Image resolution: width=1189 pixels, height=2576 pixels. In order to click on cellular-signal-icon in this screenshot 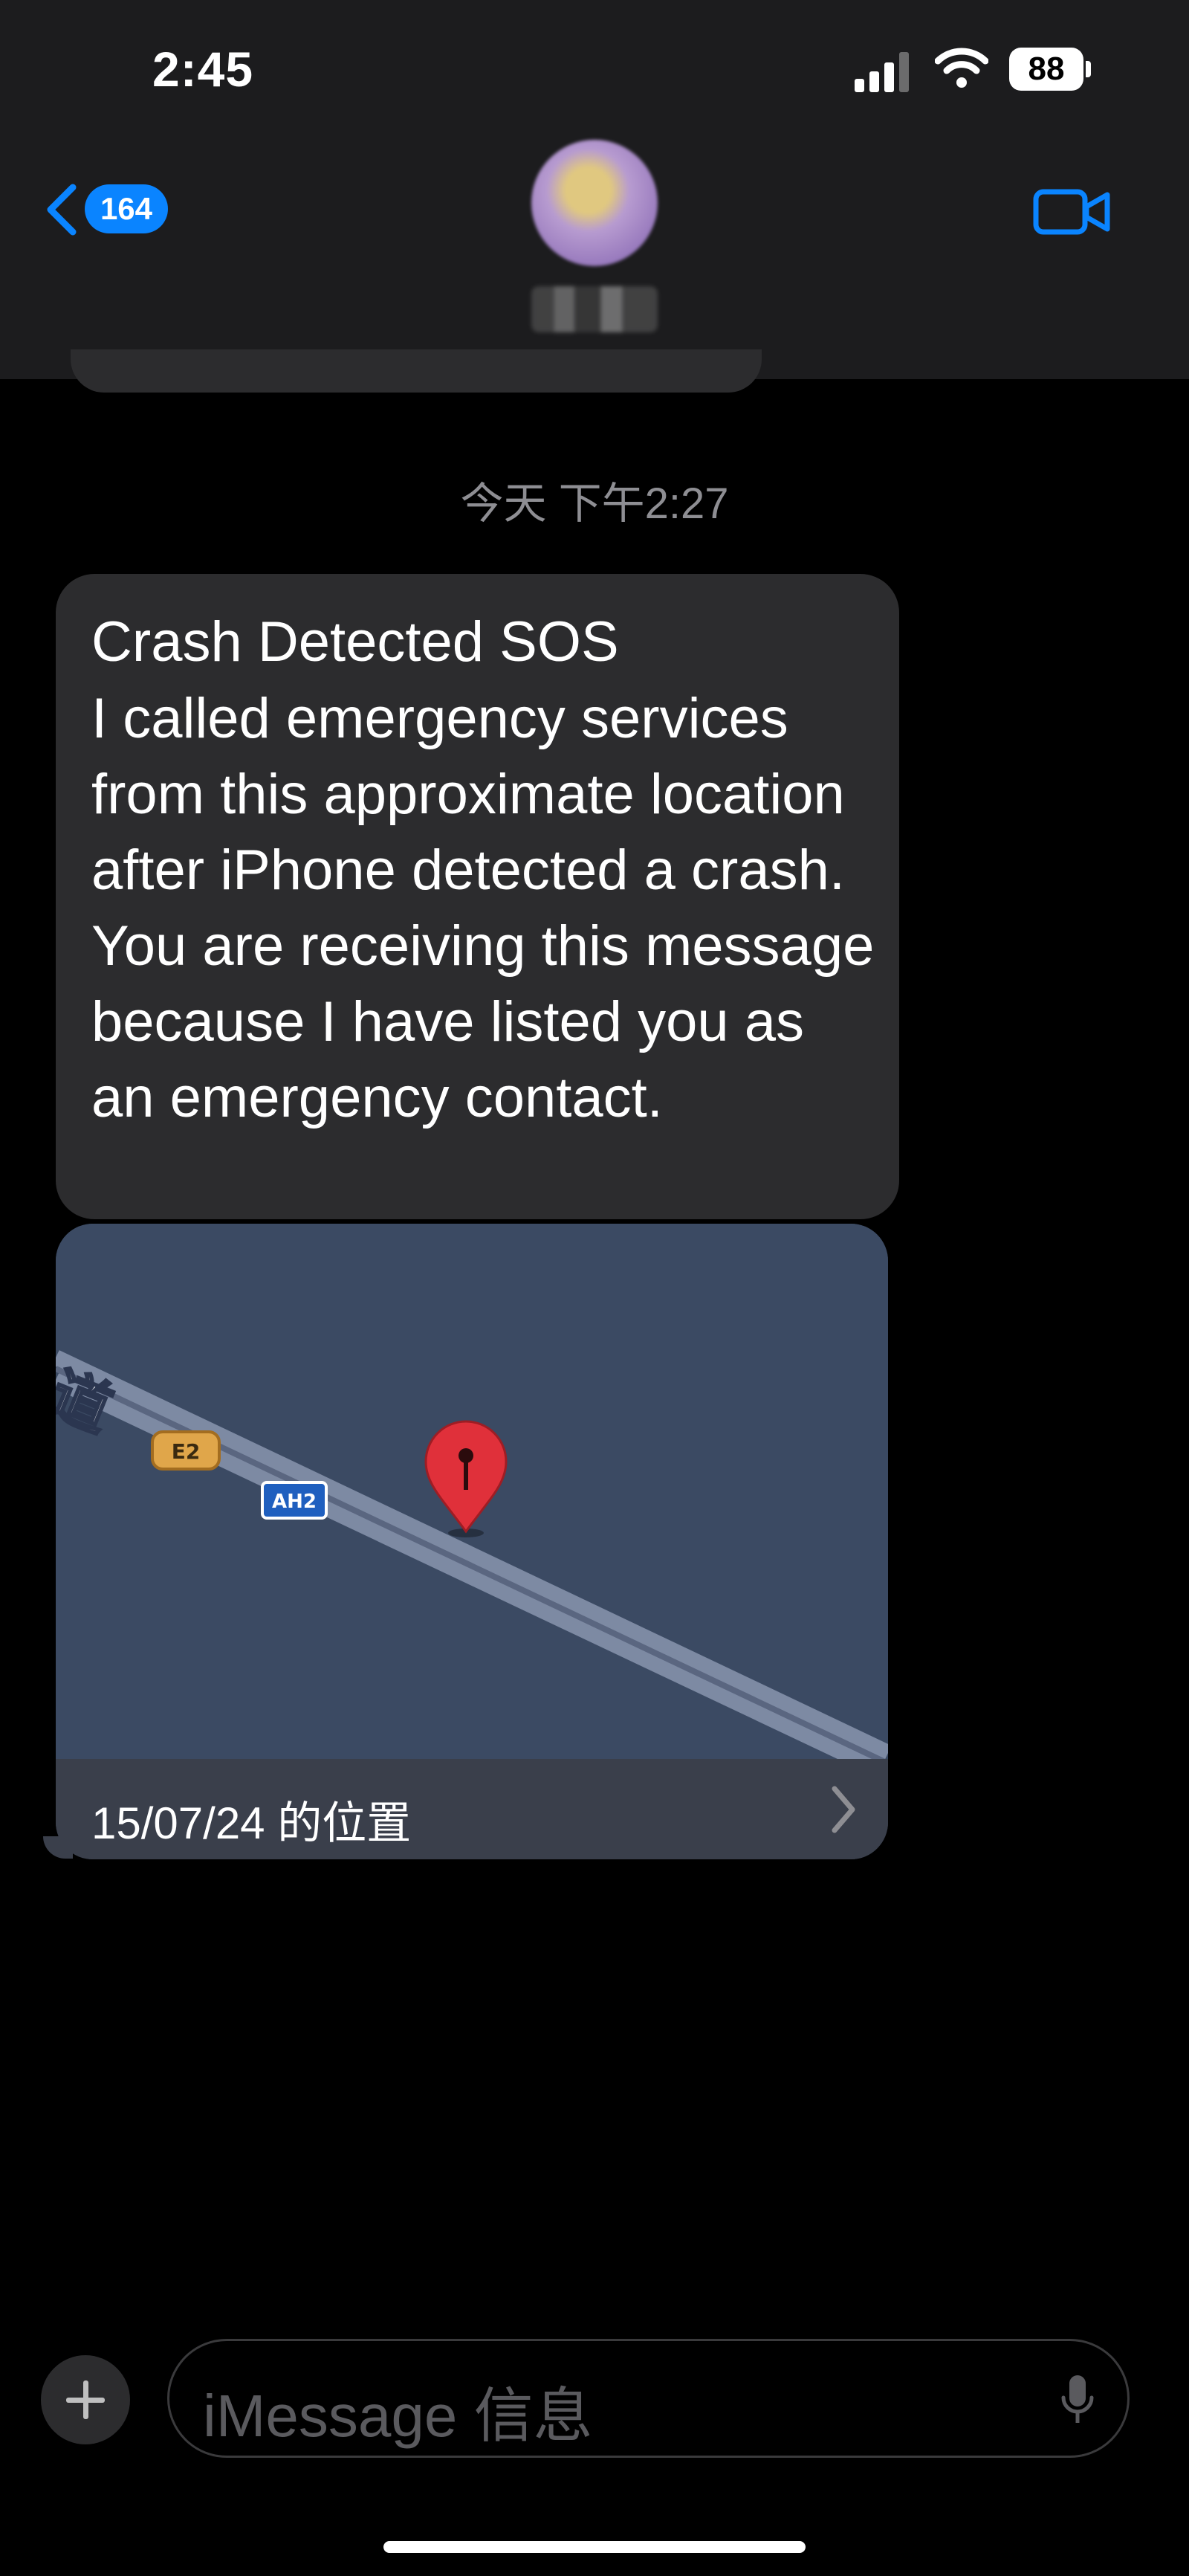, I will do `click(883, 72)`.